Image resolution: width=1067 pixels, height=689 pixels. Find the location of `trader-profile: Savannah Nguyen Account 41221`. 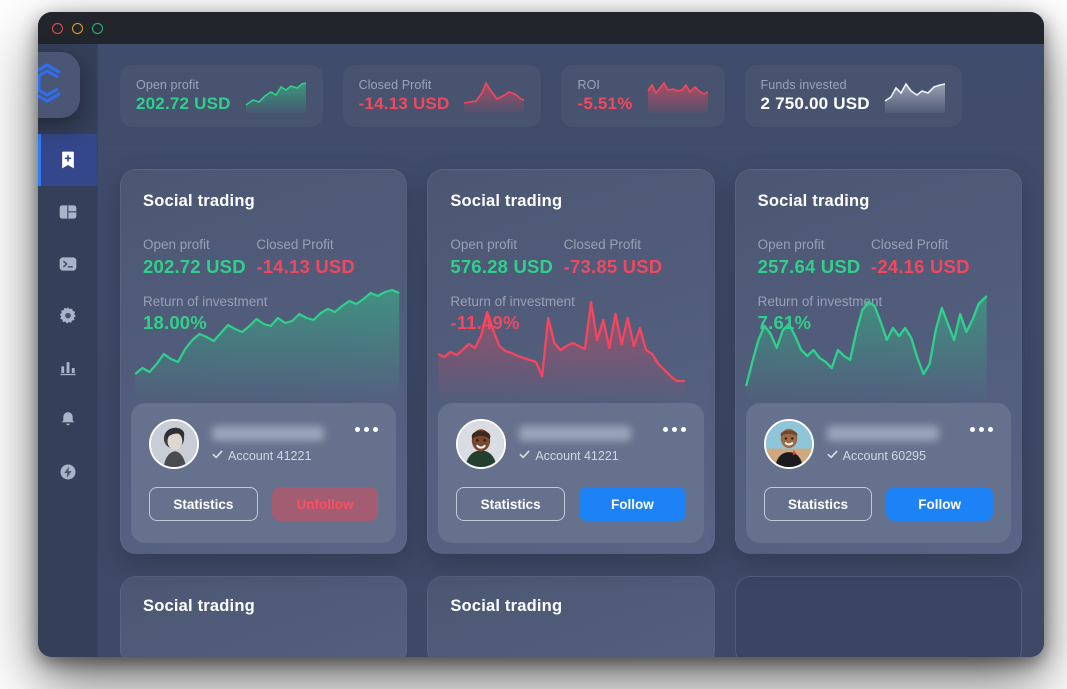

trader-profile: Savannah Nguyen Account 41221 is located at coordinates (571, 473).